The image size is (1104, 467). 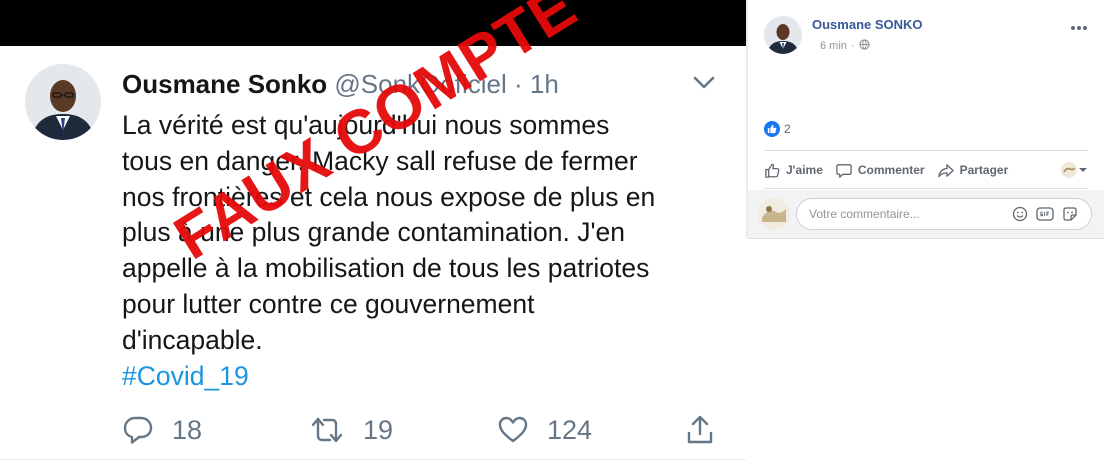 What do you see at coordinates (327, 430) in the screenshot?
I see `retweet-icon` at bounding box center [327, 430].